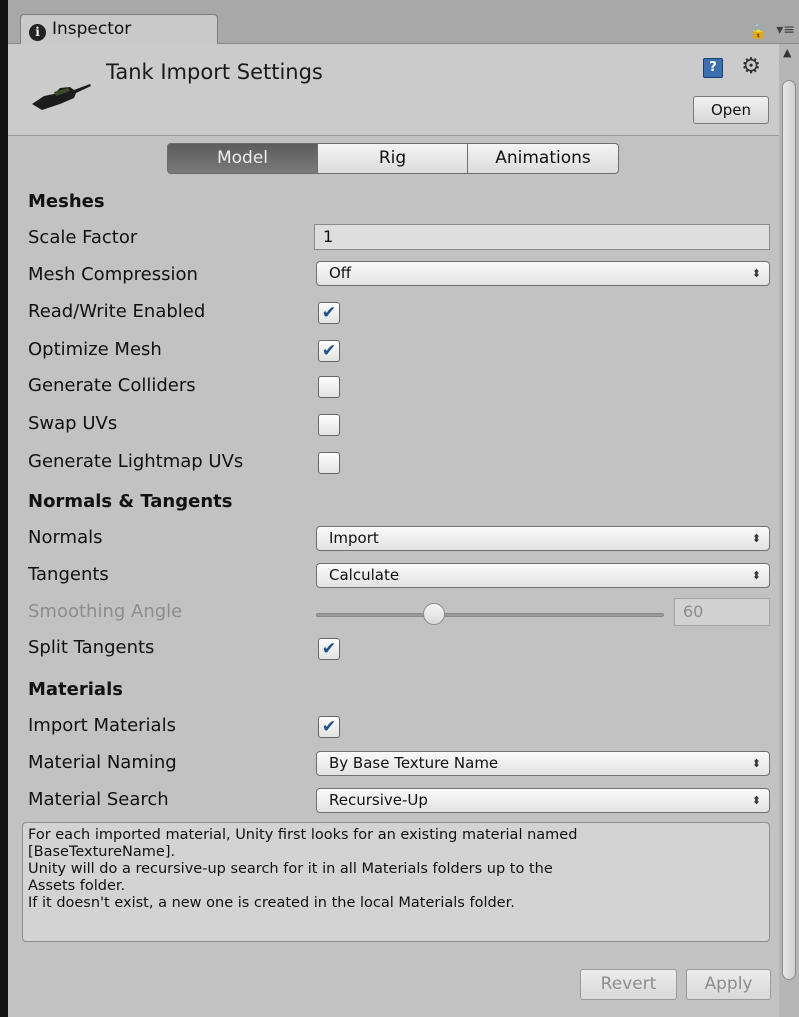  Describe the element at coordinates (728, 984) in the screenshot. I see `apply-button: Apply` at that location.